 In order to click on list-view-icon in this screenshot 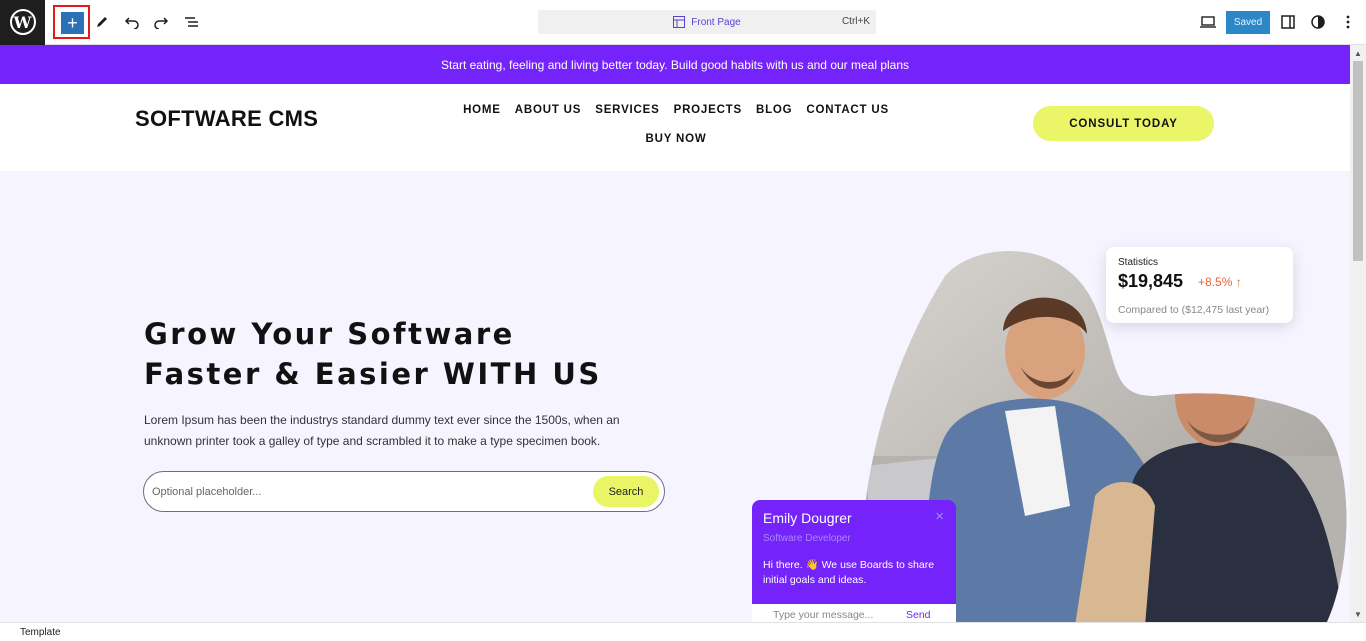, I will do `click(191, 22)`.